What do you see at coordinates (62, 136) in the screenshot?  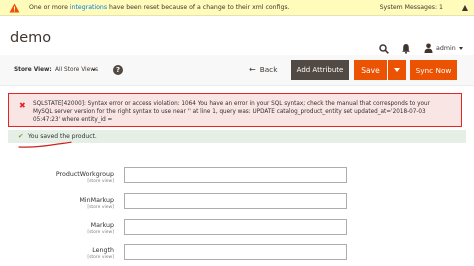 I see `success-message-text: You saved the product.` at bounding box center [62, 136].